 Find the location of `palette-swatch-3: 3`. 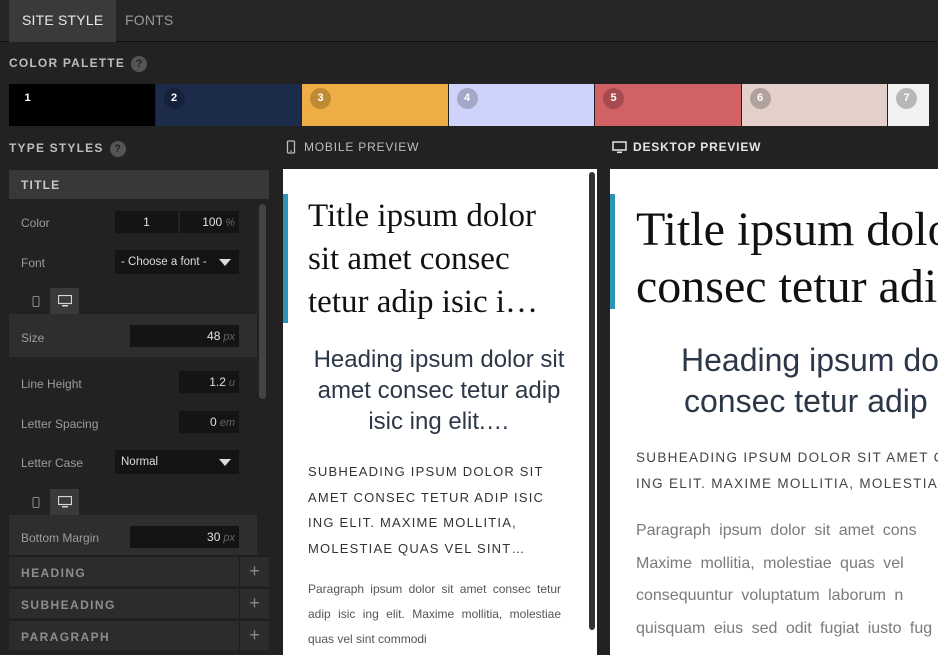

palette-swatch-3: 3 is located at coordinates (375, 105).